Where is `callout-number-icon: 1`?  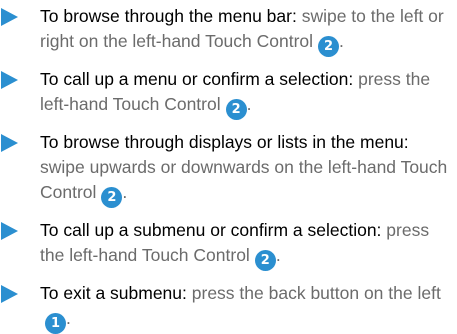 callout-number-icon: 1 is located at coordinates (55, 323).